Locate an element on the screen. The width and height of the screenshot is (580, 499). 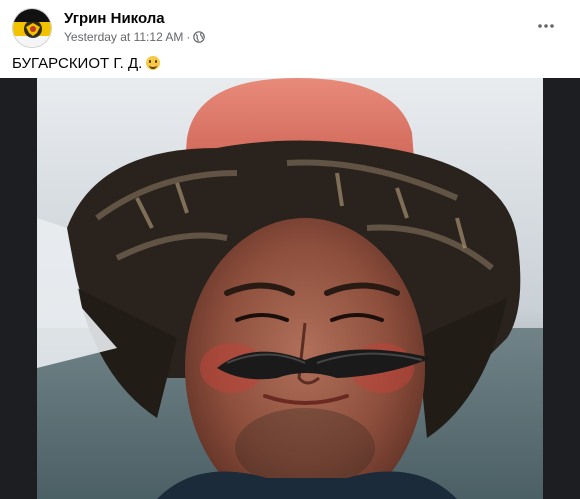
post-meta: Yesterday at 11:12 AM · is located at coordinates (135, 37).